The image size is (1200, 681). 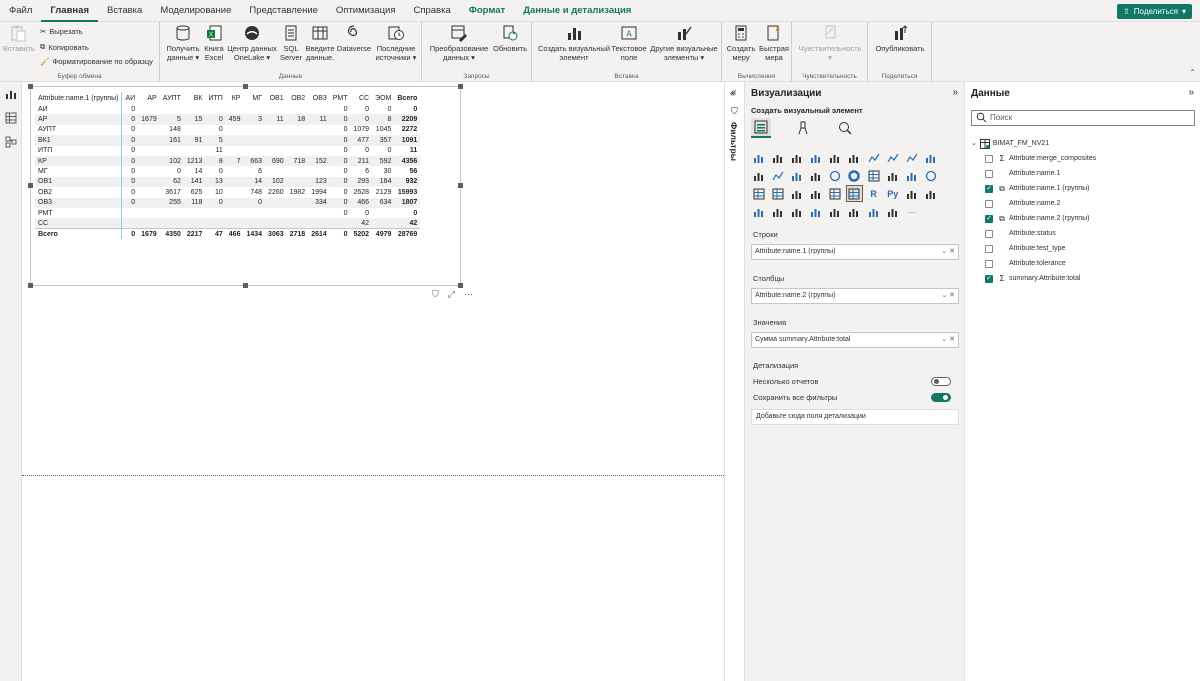 I want to click on treemap-visual-icon, so click(x=873, y=175).